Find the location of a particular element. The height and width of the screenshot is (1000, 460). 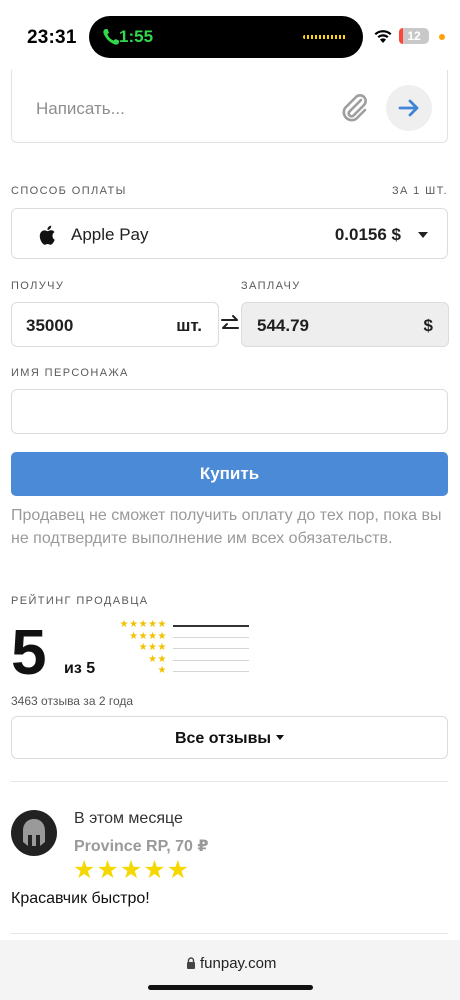

stars-3-icon: ★★★ is located at coordinates (152, 647).